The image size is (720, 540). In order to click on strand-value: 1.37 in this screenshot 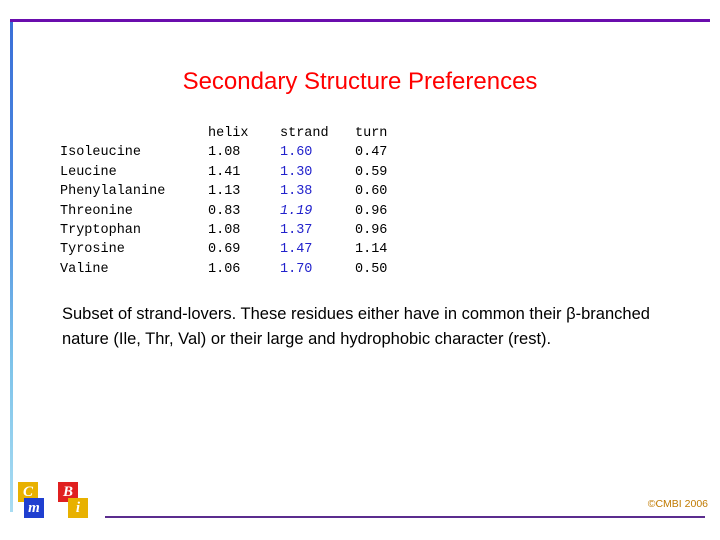, I will do `click(296, 231)`.